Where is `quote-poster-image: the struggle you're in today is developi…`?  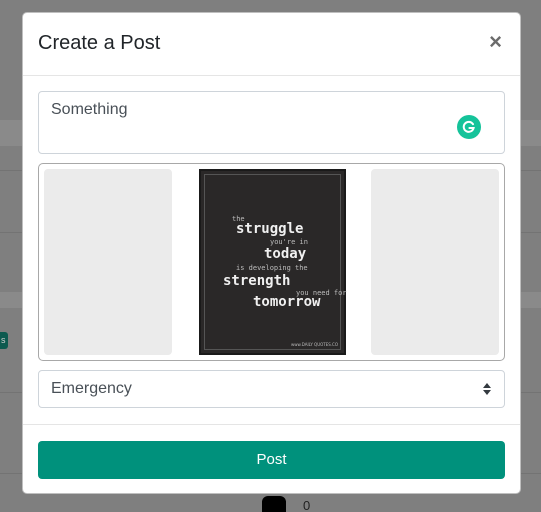 quote-poster-image: the struggle you're in today is developi… is located at coordinates (273, 262).